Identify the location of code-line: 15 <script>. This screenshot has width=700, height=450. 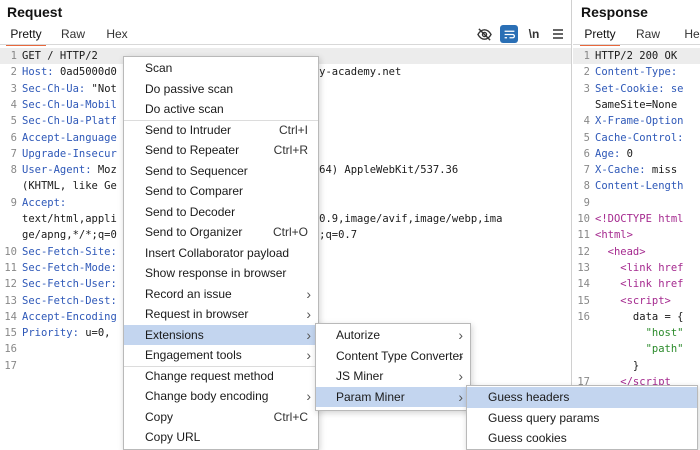
(636, 301).